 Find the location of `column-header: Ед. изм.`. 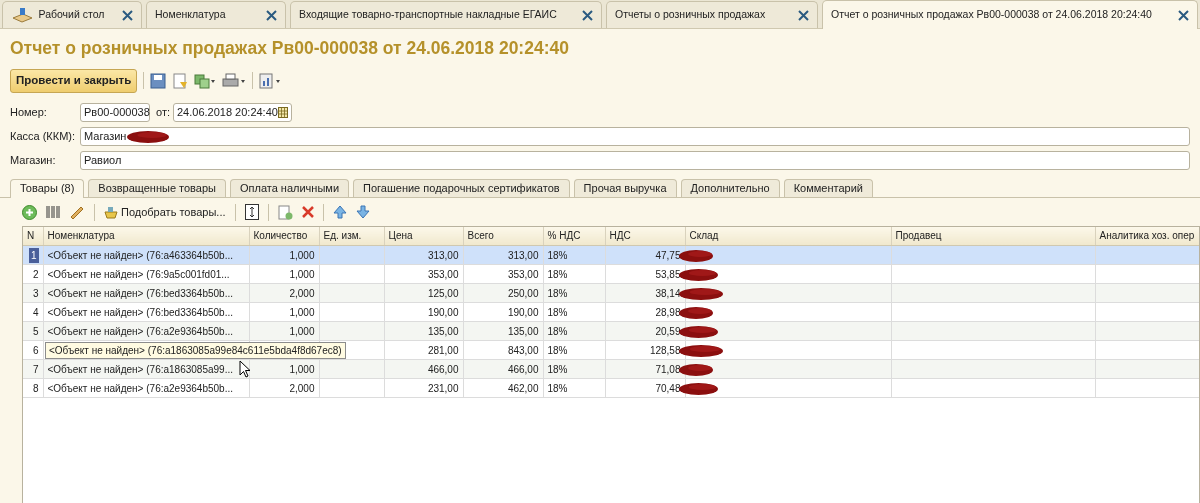

column-header: Ед. изм. is located at coordinates (351, 236).